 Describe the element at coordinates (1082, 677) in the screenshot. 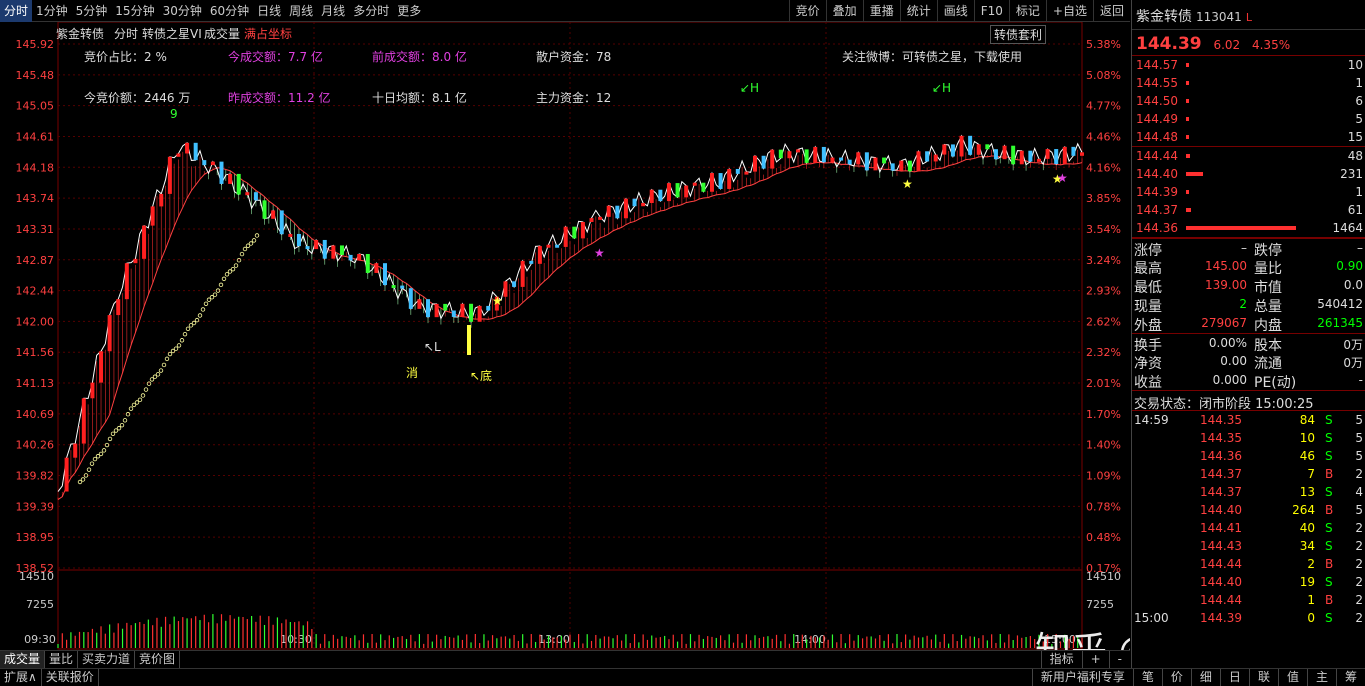

I see `status-right-0: 新用户福利专享` at that location.